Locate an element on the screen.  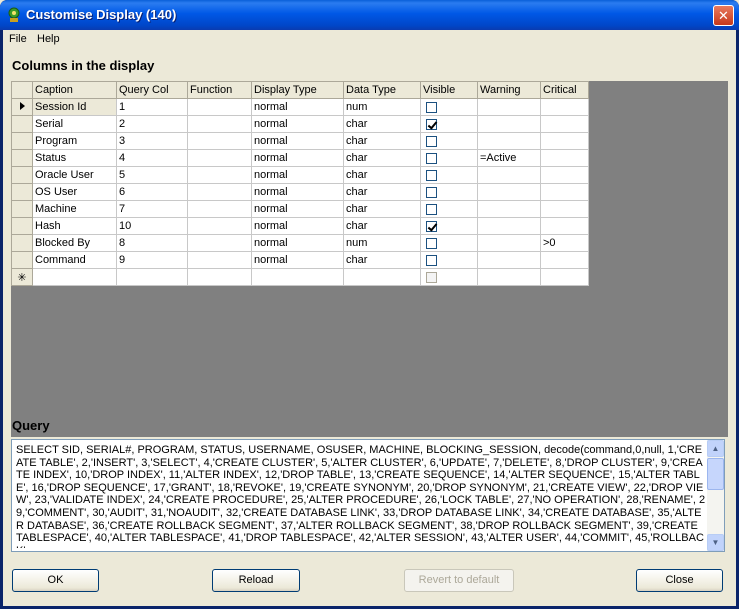
cell-caption: Session Id is located at coordinates (74, 107).